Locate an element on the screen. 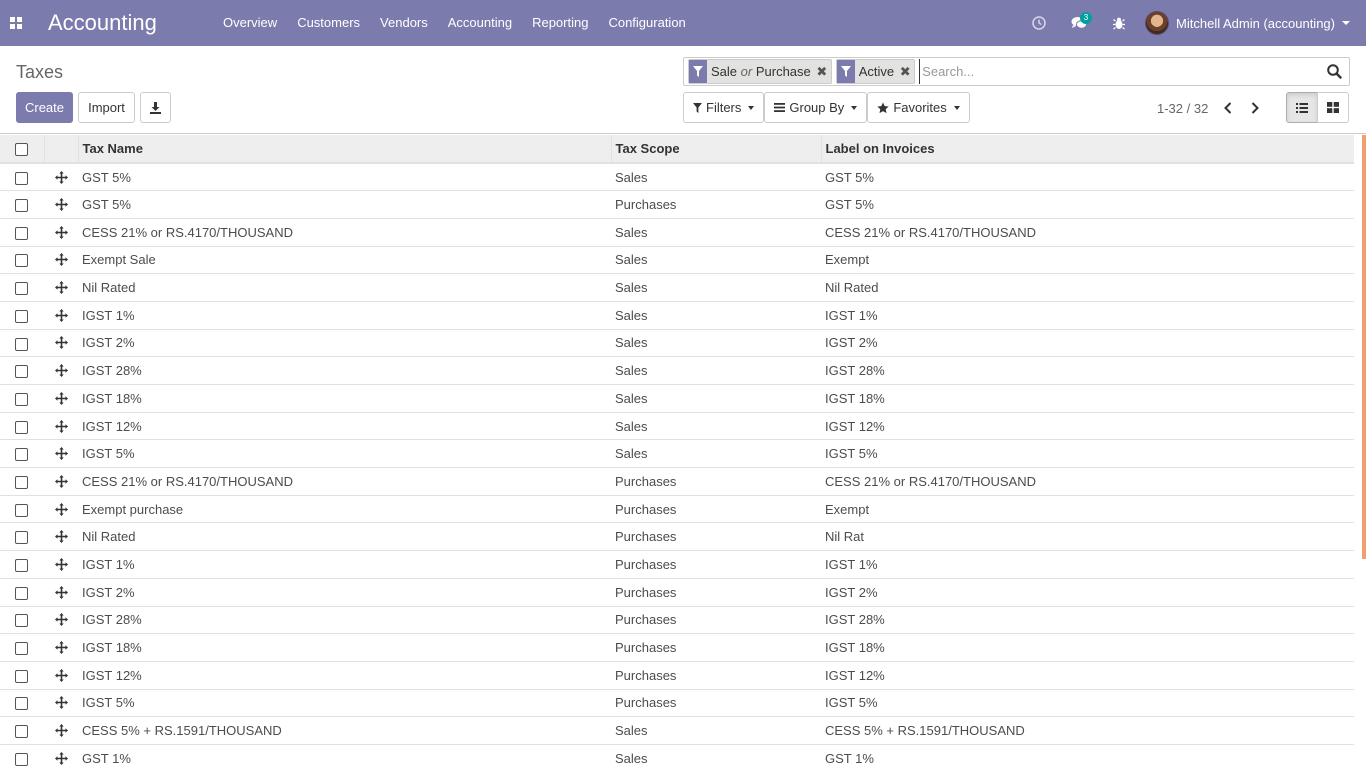 The image size is (1366, 768). menu-reporting: Reporting is located at coordinates (560, 23).